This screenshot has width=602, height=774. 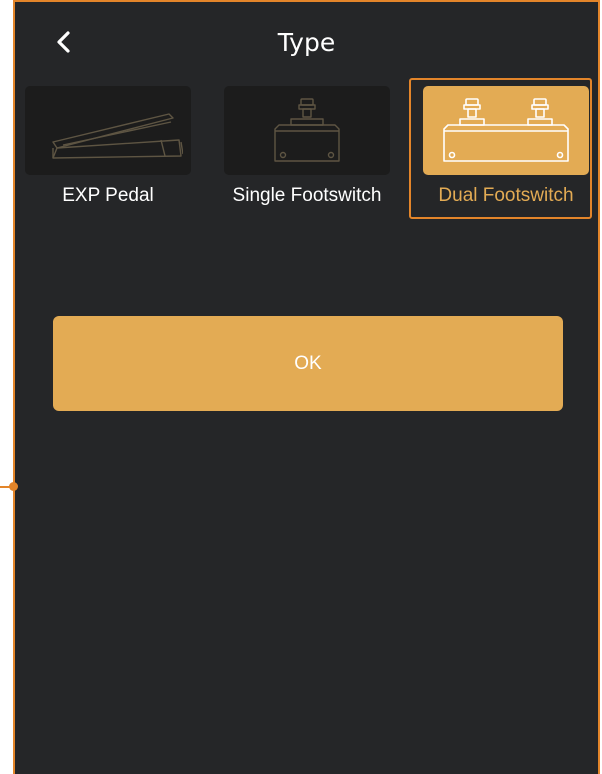 What do you see at coordinates (108, 195) in the screenshot?
I see `type-label: EXP Pedal` at bounding box center [108, 195].